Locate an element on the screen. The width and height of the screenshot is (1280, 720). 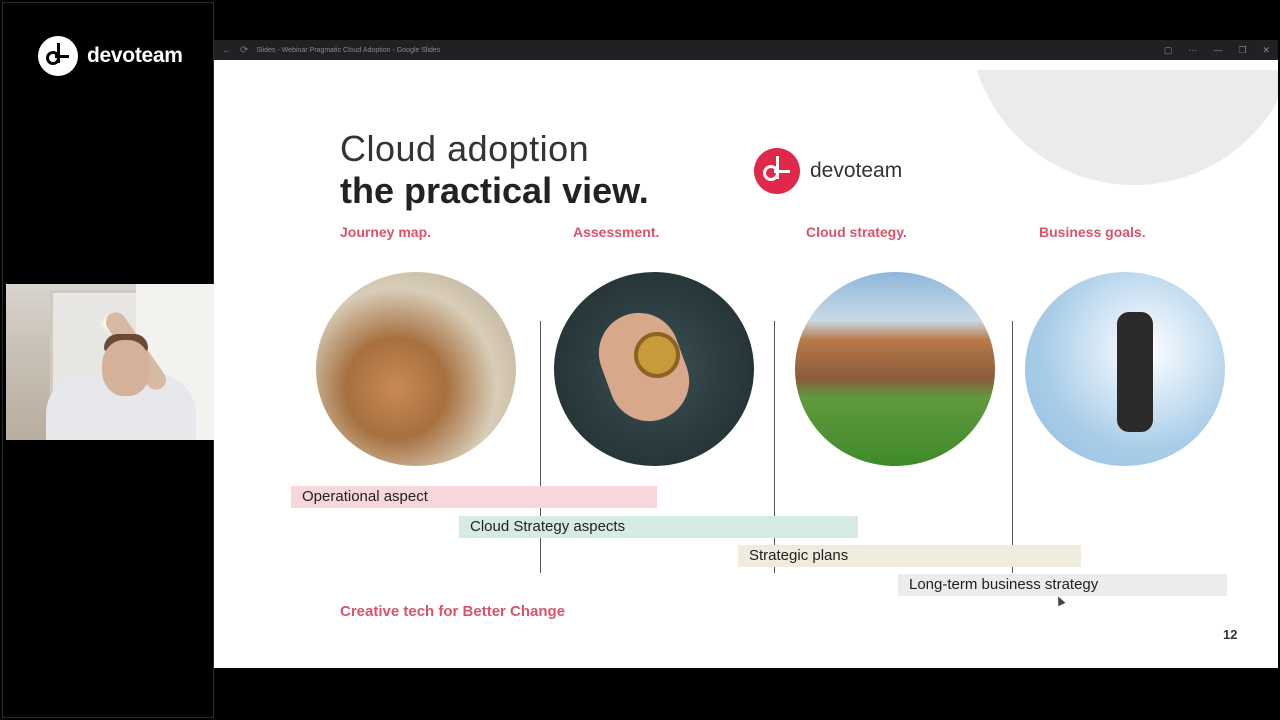
compass-icon is located at coordinates (657, 355).